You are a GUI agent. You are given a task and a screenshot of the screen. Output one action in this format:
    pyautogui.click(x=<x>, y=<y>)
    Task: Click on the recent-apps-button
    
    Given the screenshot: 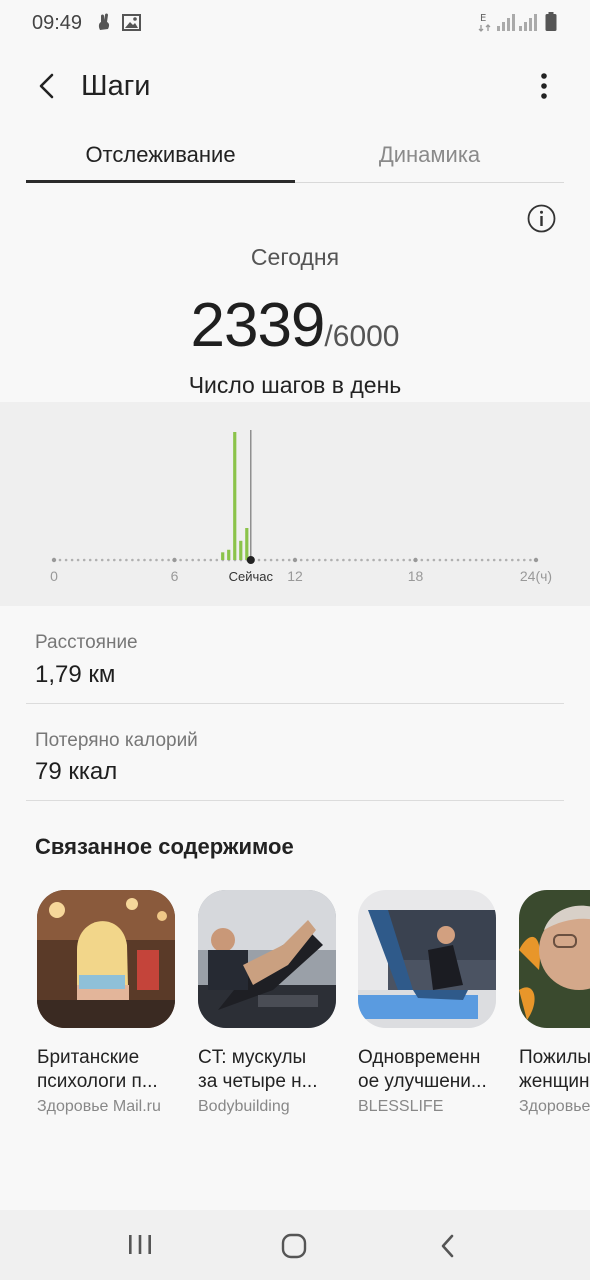 What is the action you would take?
    pyautogui.click(x=140, y=1245)
    